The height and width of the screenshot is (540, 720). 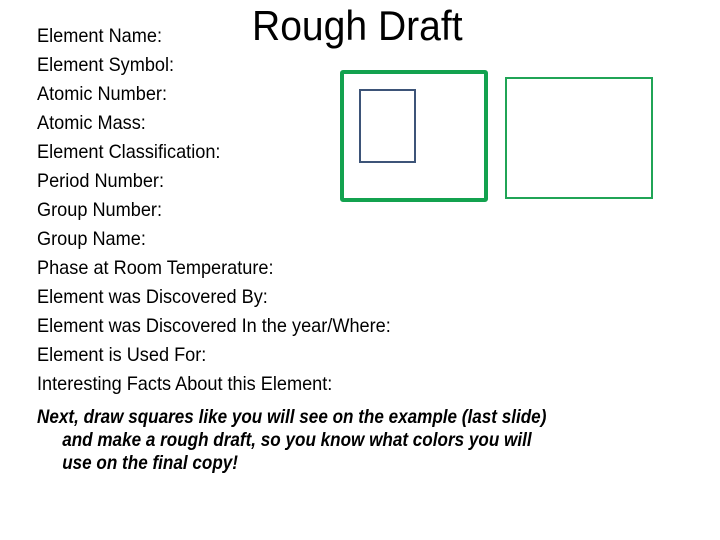 I want to click on field-interesting-facts: Interesting Facts About this Element:, so click(x=185, y=384).